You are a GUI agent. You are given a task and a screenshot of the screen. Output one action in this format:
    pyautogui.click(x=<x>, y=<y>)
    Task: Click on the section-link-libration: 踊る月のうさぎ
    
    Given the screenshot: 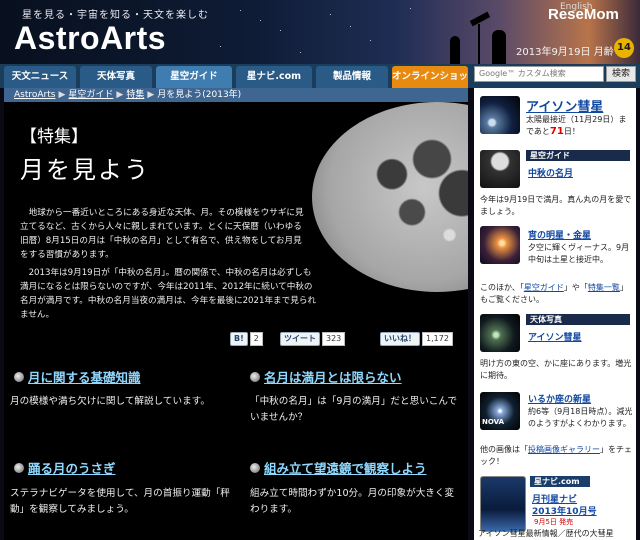 What is the action you would take?
    pyautogui.click(x=72, y=467)
    